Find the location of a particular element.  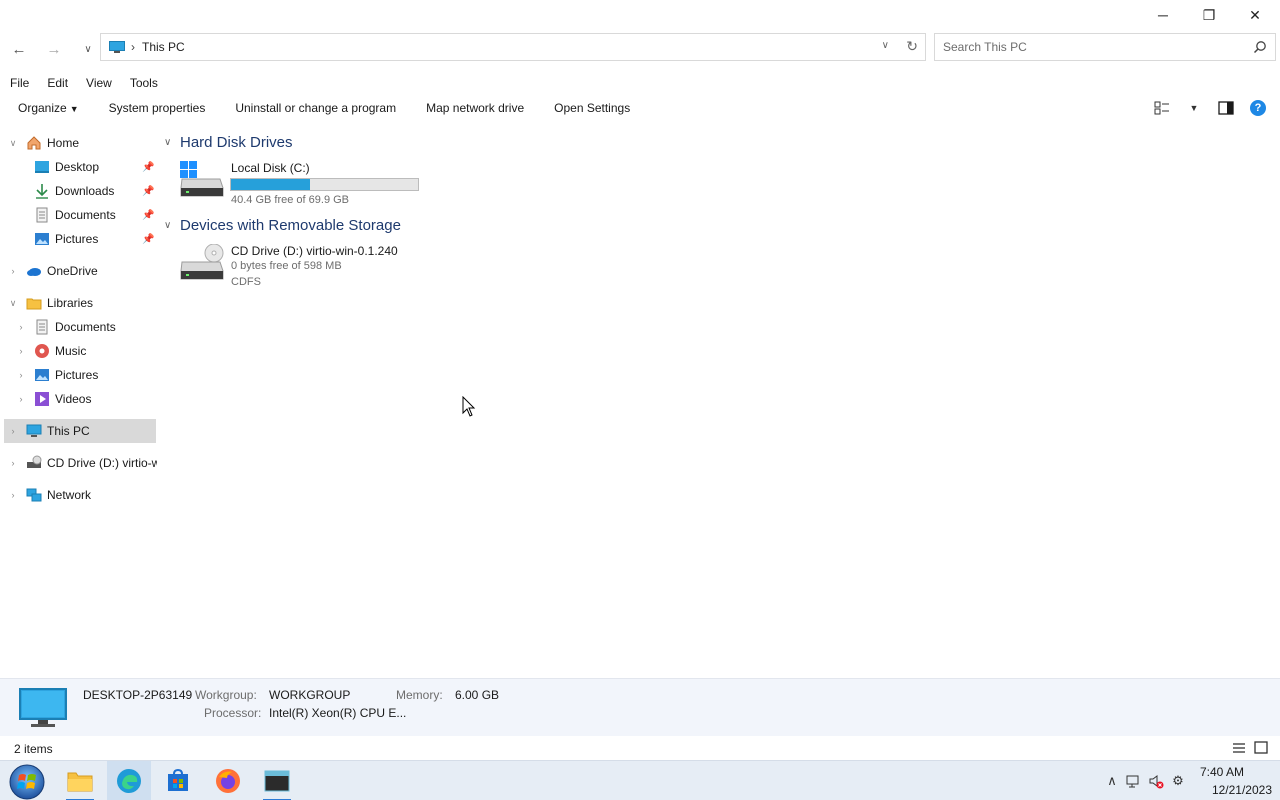

sidebar-item-network: › Network is located at coordinates (78, 495).